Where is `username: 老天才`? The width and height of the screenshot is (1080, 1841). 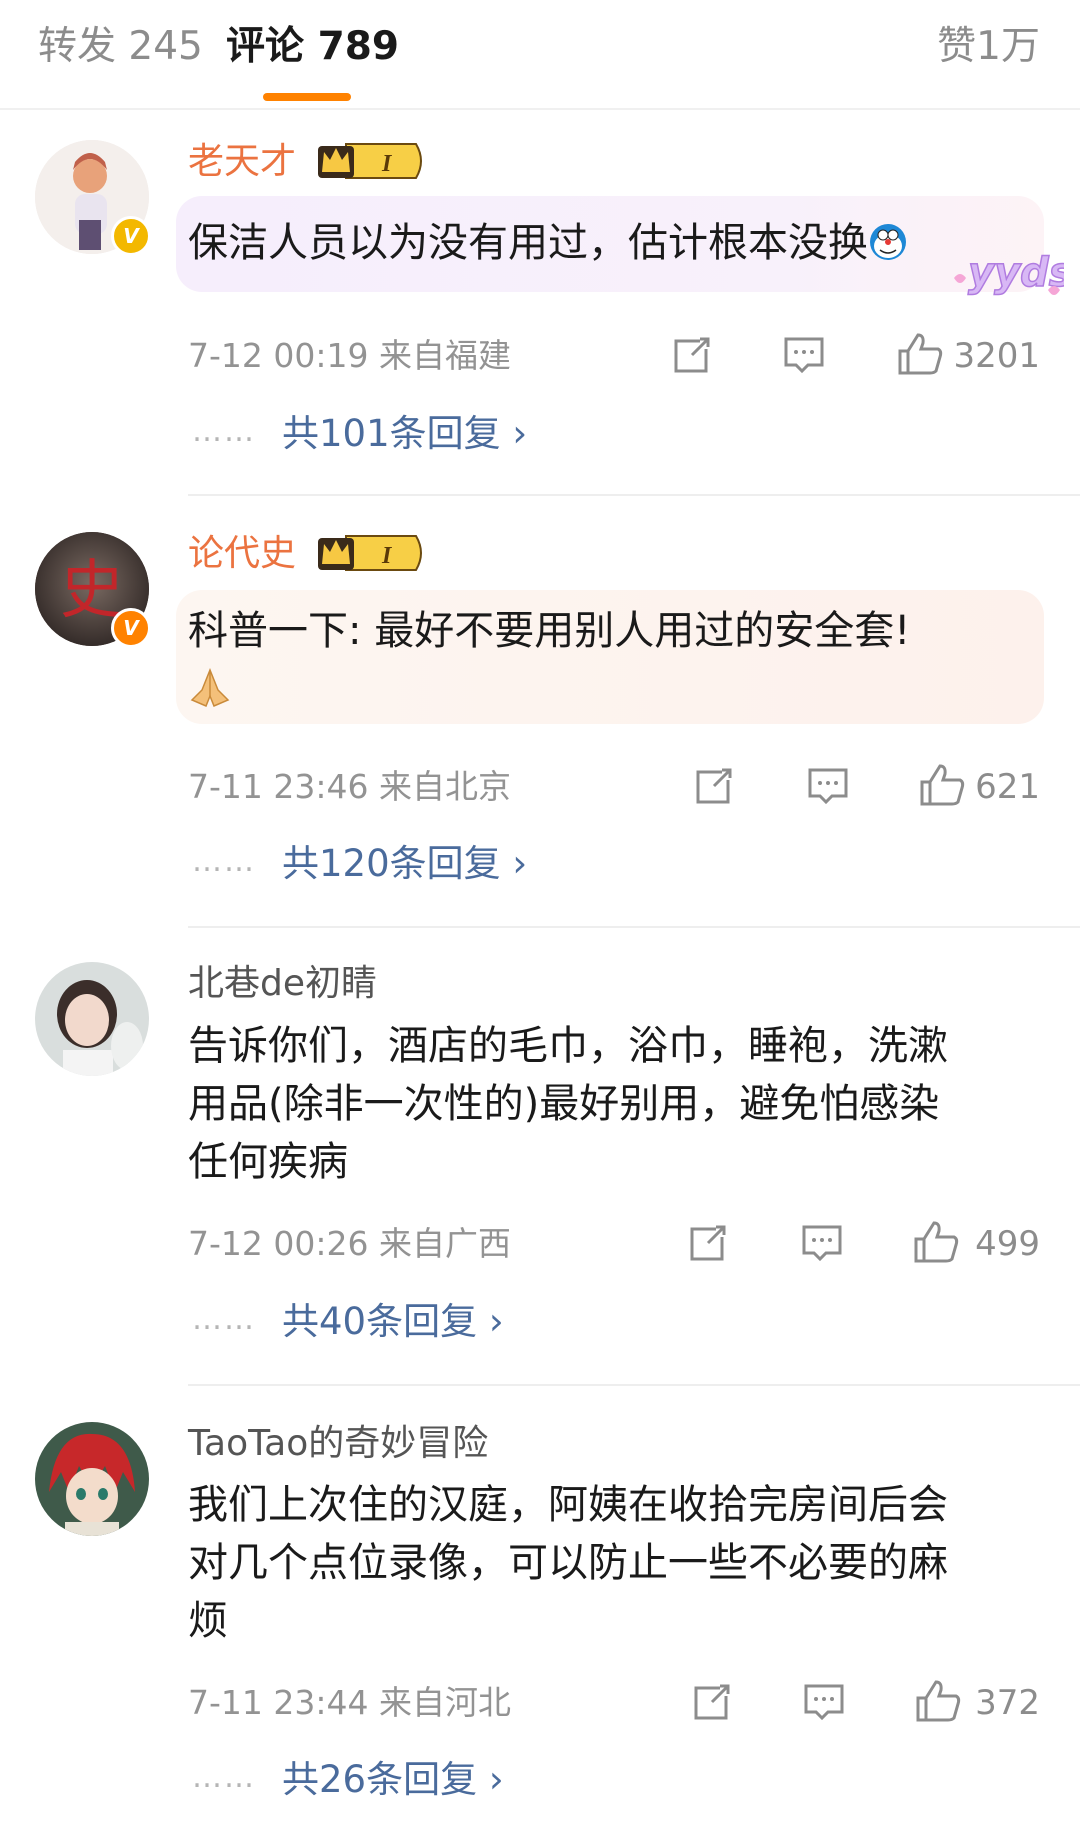
username: 老天才 is located at coordinates (242, 162).